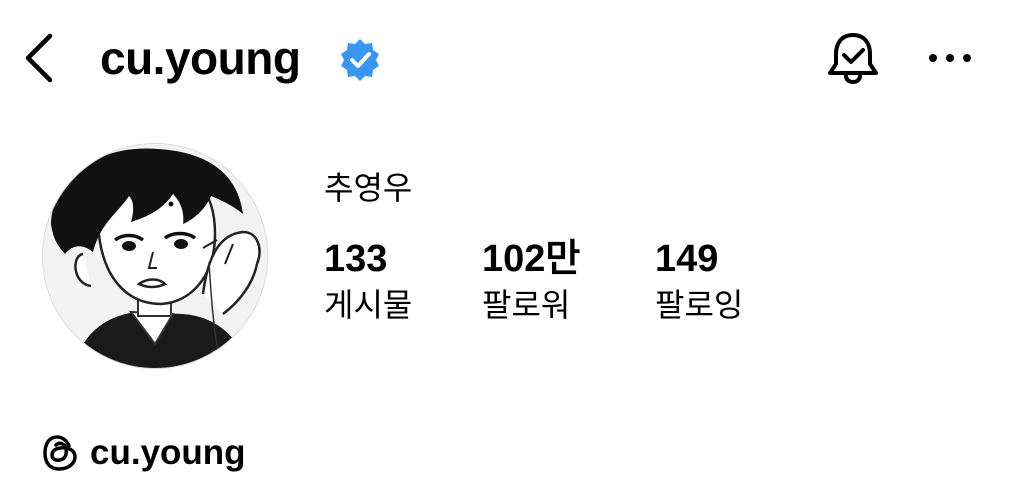  What do you see at coordinates (526, 305) in the screenshot?
I see `stat-followers-label: 팔로워` at bounding box center [526, 305].